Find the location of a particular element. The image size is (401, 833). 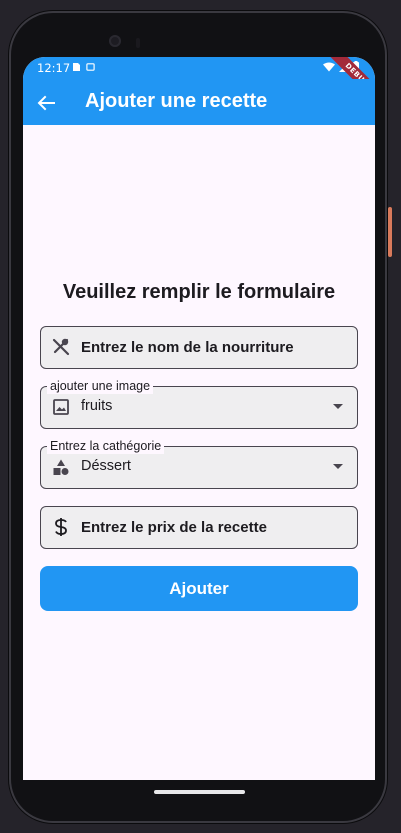

image-dropdown: ajouter une image fruits is located at coordinates (199, 403).